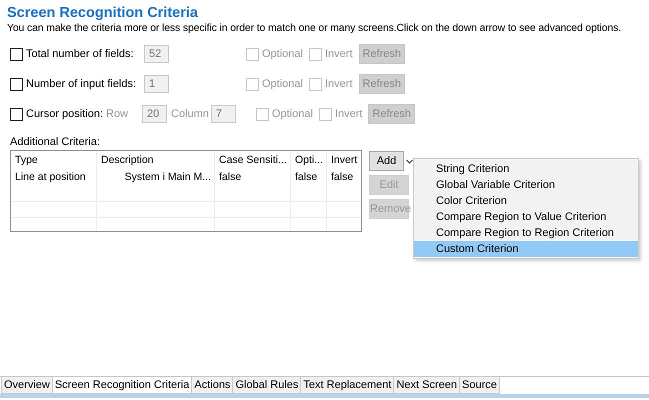 Image resolution: width=649 pixels, height=400 pixels. Describe the element at coordinates (103, 13) in the screenshot. I see `section-title: Screen Recognition Criteria` at that location.